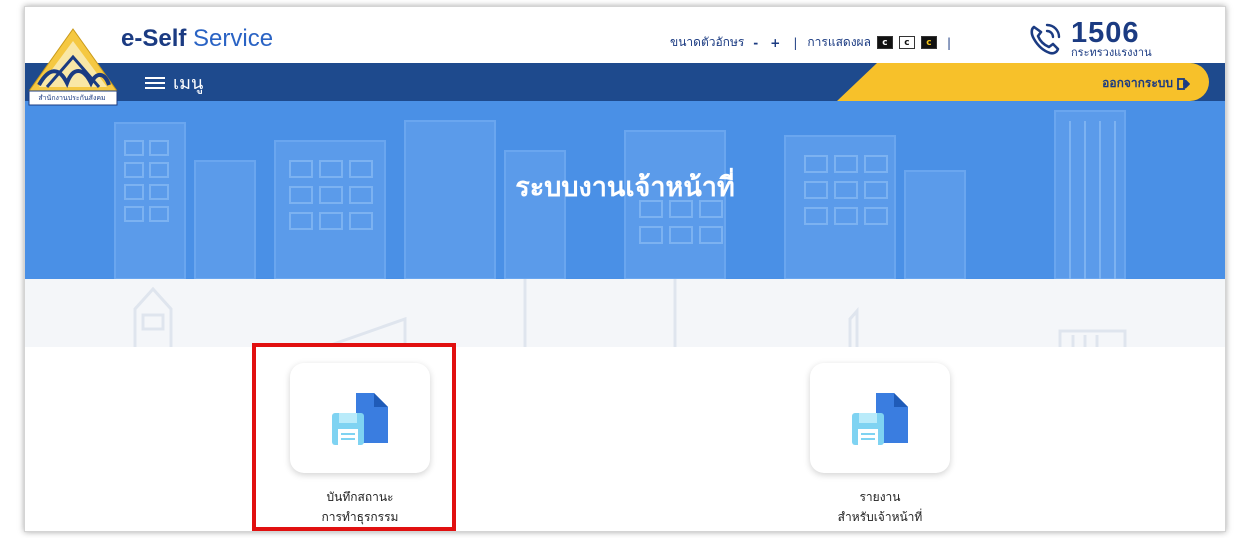 The image size is (1248, 538). What do you see at coordinates (630, 313) in the screenshot?
I see `skyline-outline-graphic` at bounding box center [630, 313].